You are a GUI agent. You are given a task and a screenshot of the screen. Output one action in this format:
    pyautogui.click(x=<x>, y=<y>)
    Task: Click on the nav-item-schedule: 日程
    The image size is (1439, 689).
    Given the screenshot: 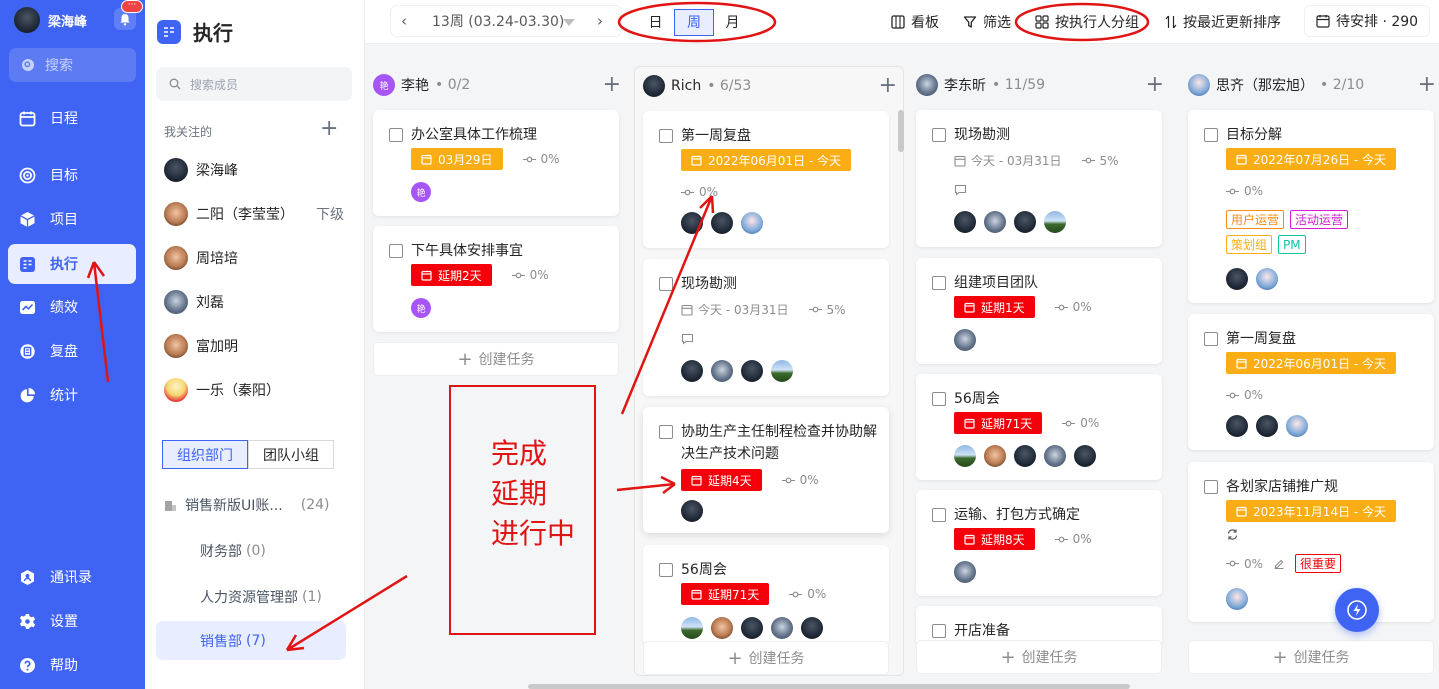 What is the action you would take?
    pyautogui.click(x=72, y=118)
    